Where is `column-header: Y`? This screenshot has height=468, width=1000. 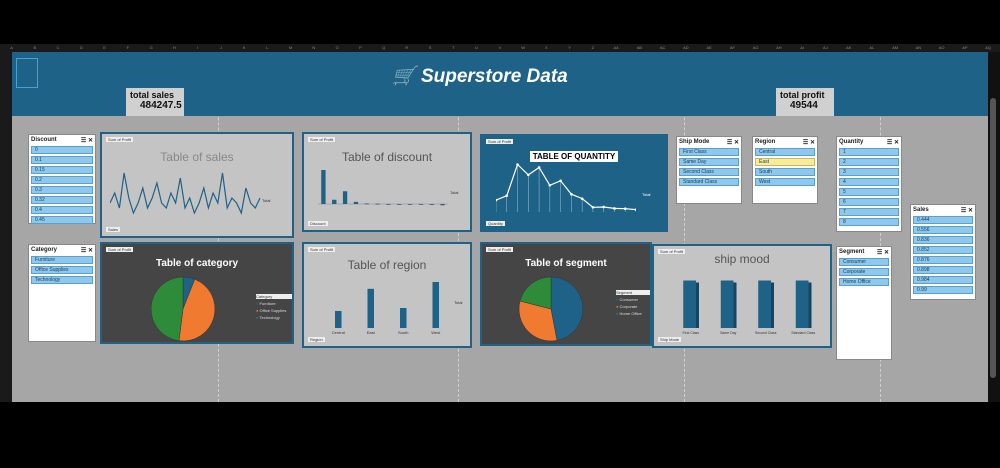 column-header: Y is located at coordinates (569, 48).